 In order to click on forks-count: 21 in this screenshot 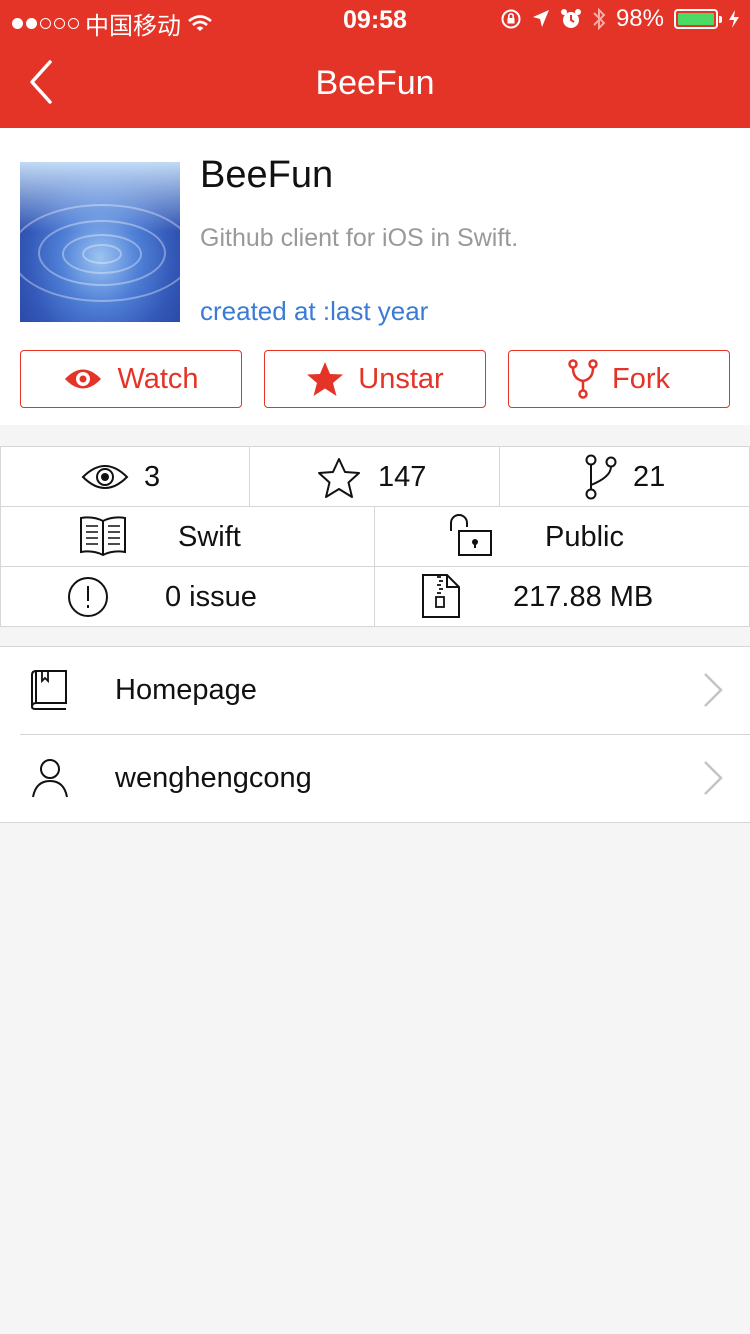, I will do `click(649, 477)`.